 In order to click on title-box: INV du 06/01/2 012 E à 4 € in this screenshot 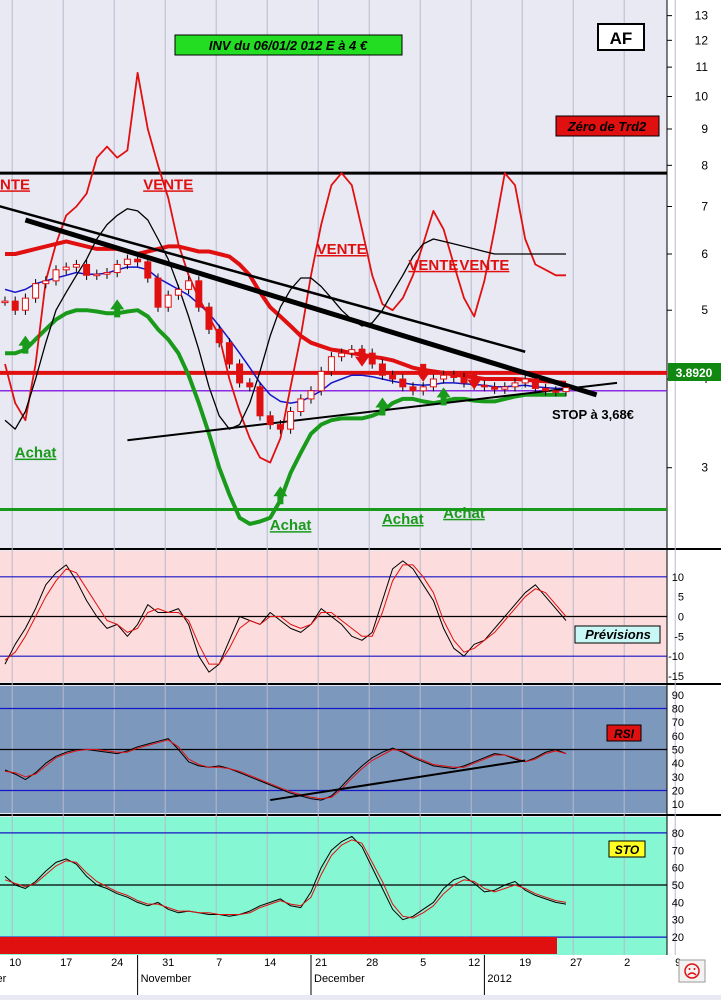, I will do `click(288, 45)`.